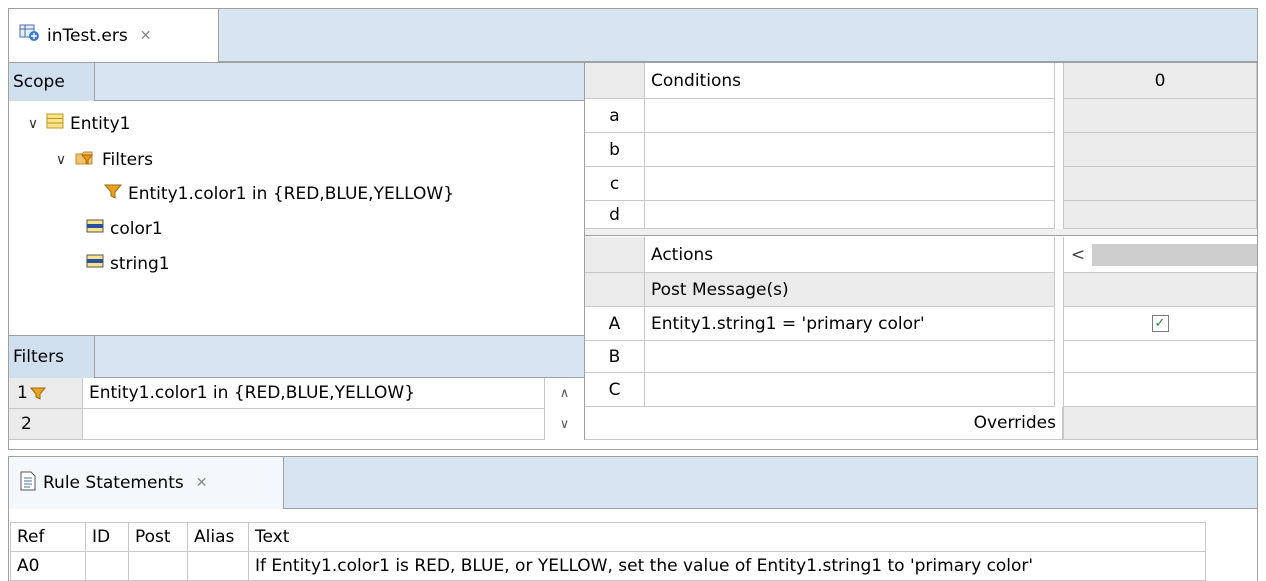 This screenshot has height=581, width=1266. Describe the element at coordinates (291, 193) in the screenshot. I see `filter-item-label: Entity1.color1 in {RED,BLUE,YELLOW}` at that location.